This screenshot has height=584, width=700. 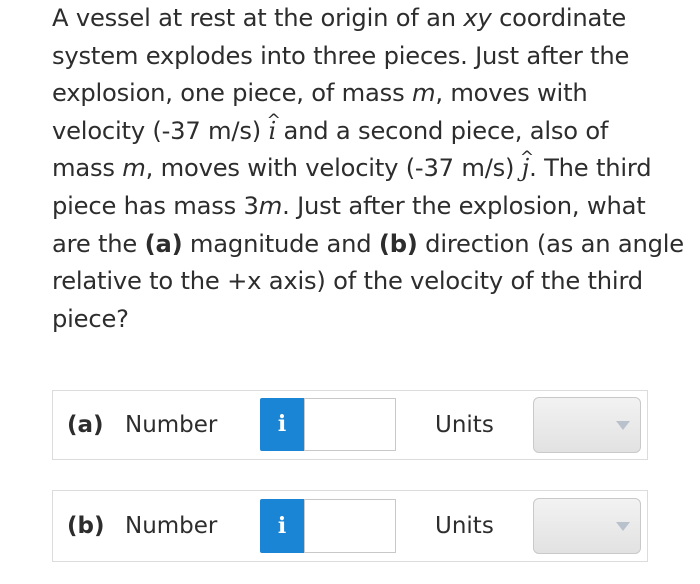 What do you see at coordinates (86, 526) in the screenshot?
I see `part-label: (b)` at bounding box center [86, 526].